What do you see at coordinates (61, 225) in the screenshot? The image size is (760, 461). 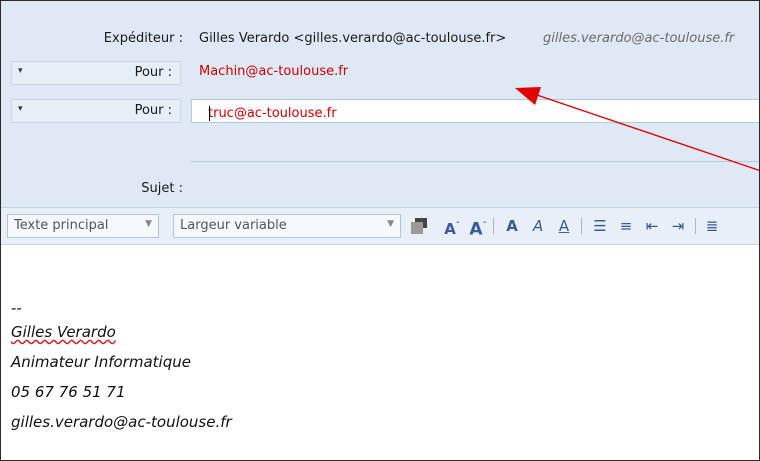 I see `paragraph-format-value: Texte principal` at bounding box center [61, 225].